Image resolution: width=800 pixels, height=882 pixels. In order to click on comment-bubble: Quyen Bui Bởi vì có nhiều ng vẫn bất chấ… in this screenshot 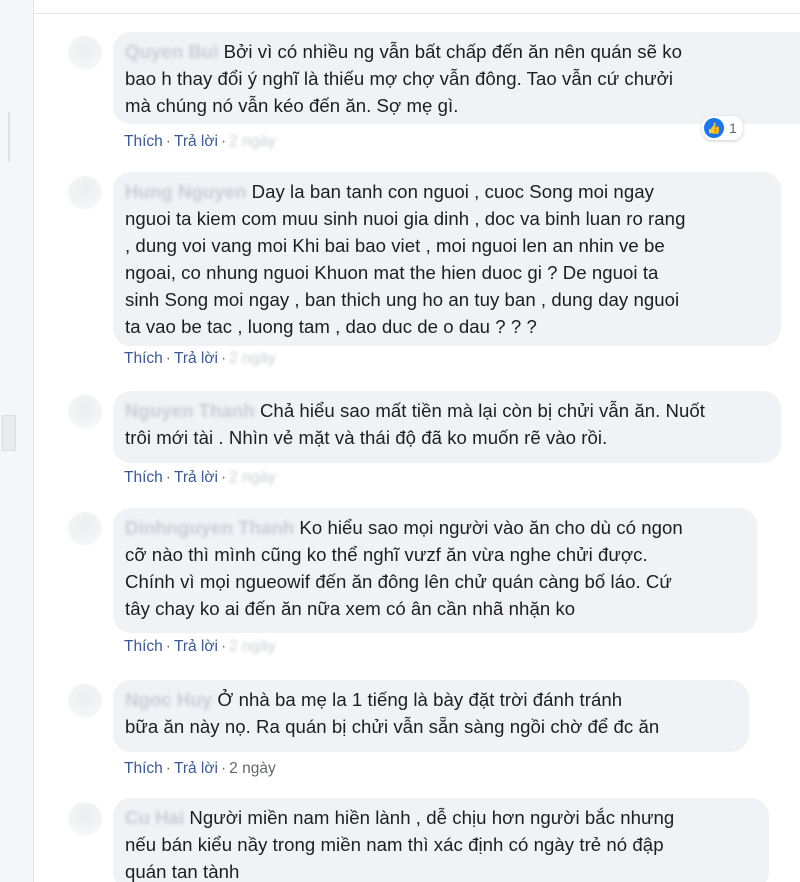, I will do `click(456, 78)`.